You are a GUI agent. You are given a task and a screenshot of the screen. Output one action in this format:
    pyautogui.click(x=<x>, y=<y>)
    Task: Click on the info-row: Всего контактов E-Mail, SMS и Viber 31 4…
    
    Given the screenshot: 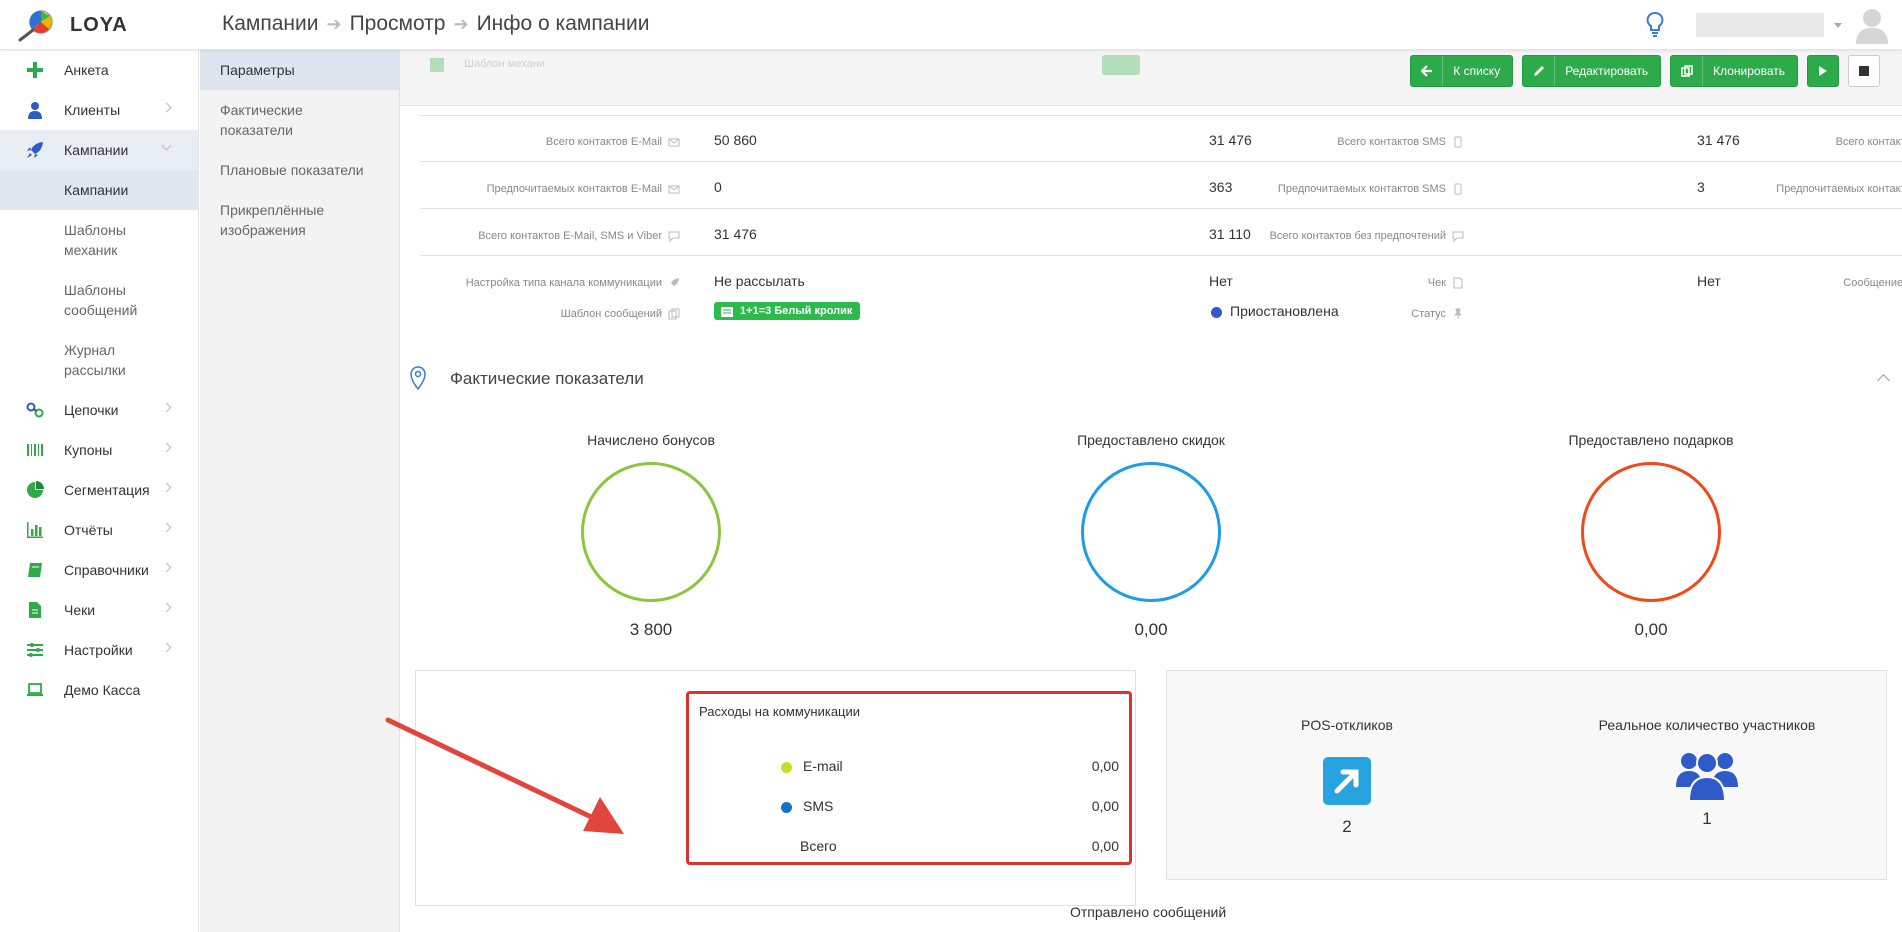 What is the action you would take?
    pyautogui.click(x=1161, y=232)
    